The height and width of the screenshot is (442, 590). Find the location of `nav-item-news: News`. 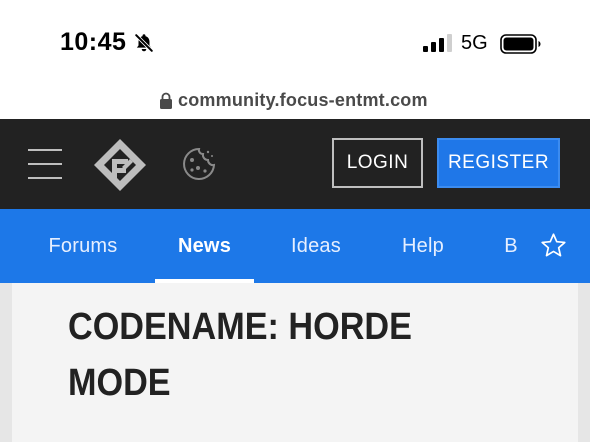

nav-item-news: News is located at coordinates (204, 246).